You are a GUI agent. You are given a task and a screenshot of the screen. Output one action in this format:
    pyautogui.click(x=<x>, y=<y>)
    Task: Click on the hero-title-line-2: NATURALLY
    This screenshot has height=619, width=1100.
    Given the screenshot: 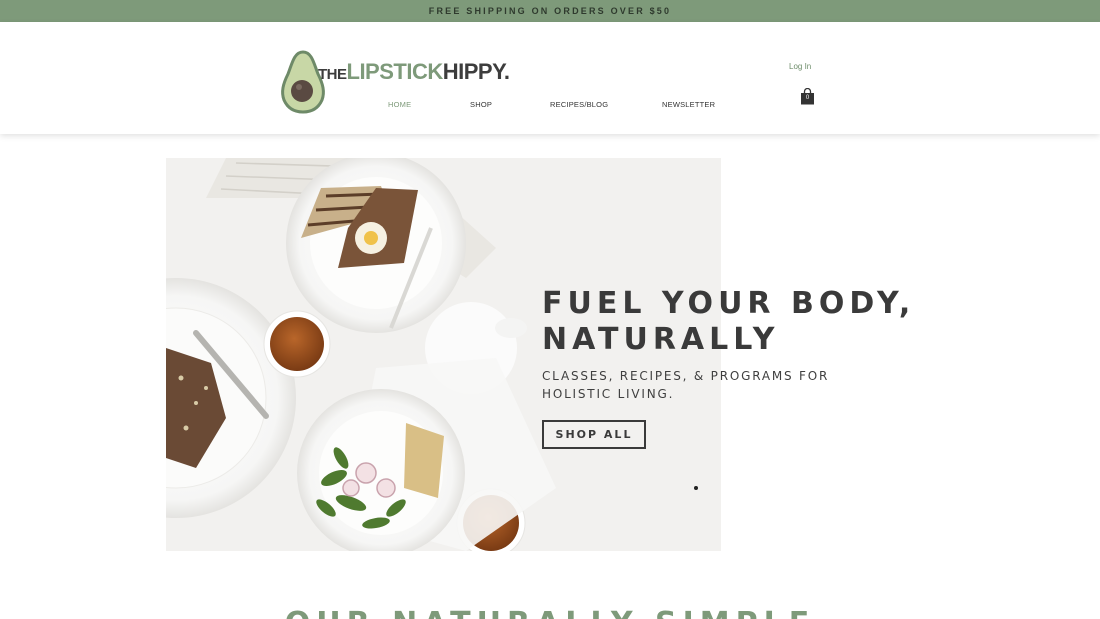 What is the action you would take?
    pyautogui.click(x=661, y=339)
    